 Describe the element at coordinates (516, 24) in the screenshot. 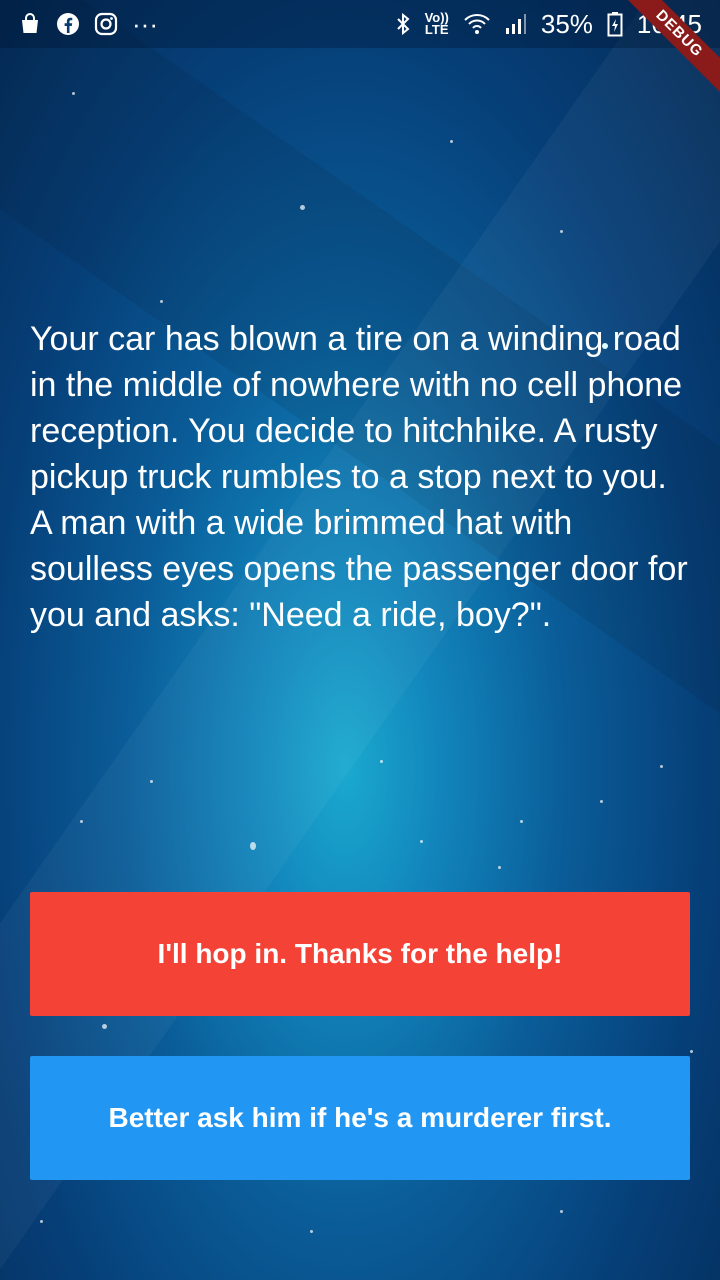

I see `signal-icon` at that location.